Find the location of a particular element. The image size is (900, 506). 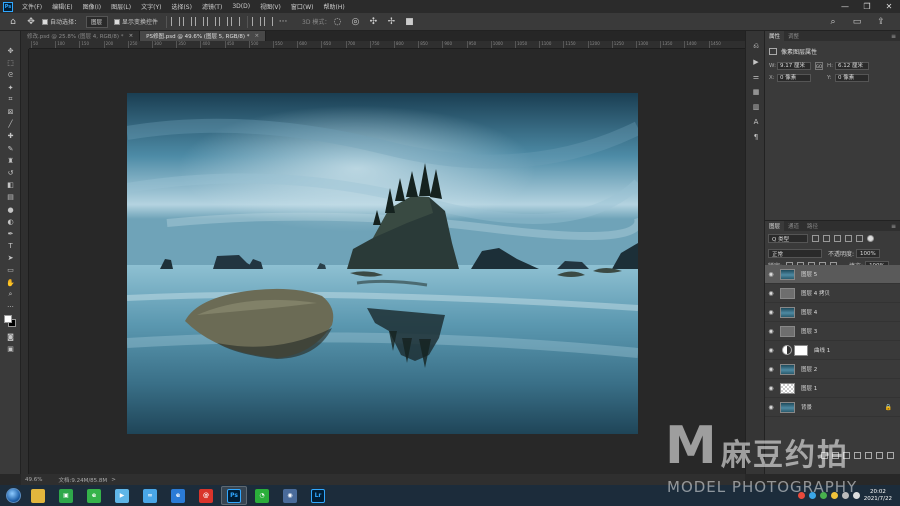

shape-tool-icon: ▭ is located at coordinates (10, 270).